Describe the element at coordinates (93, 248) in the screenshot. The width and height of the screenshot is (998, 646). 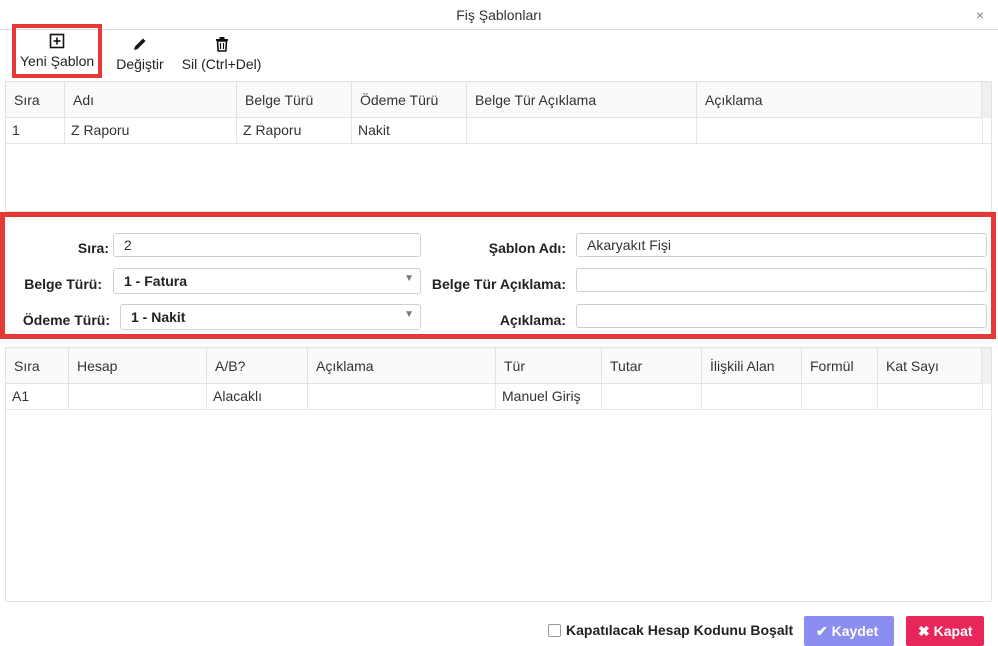
I see `sira-label: Sıra:` at that location.